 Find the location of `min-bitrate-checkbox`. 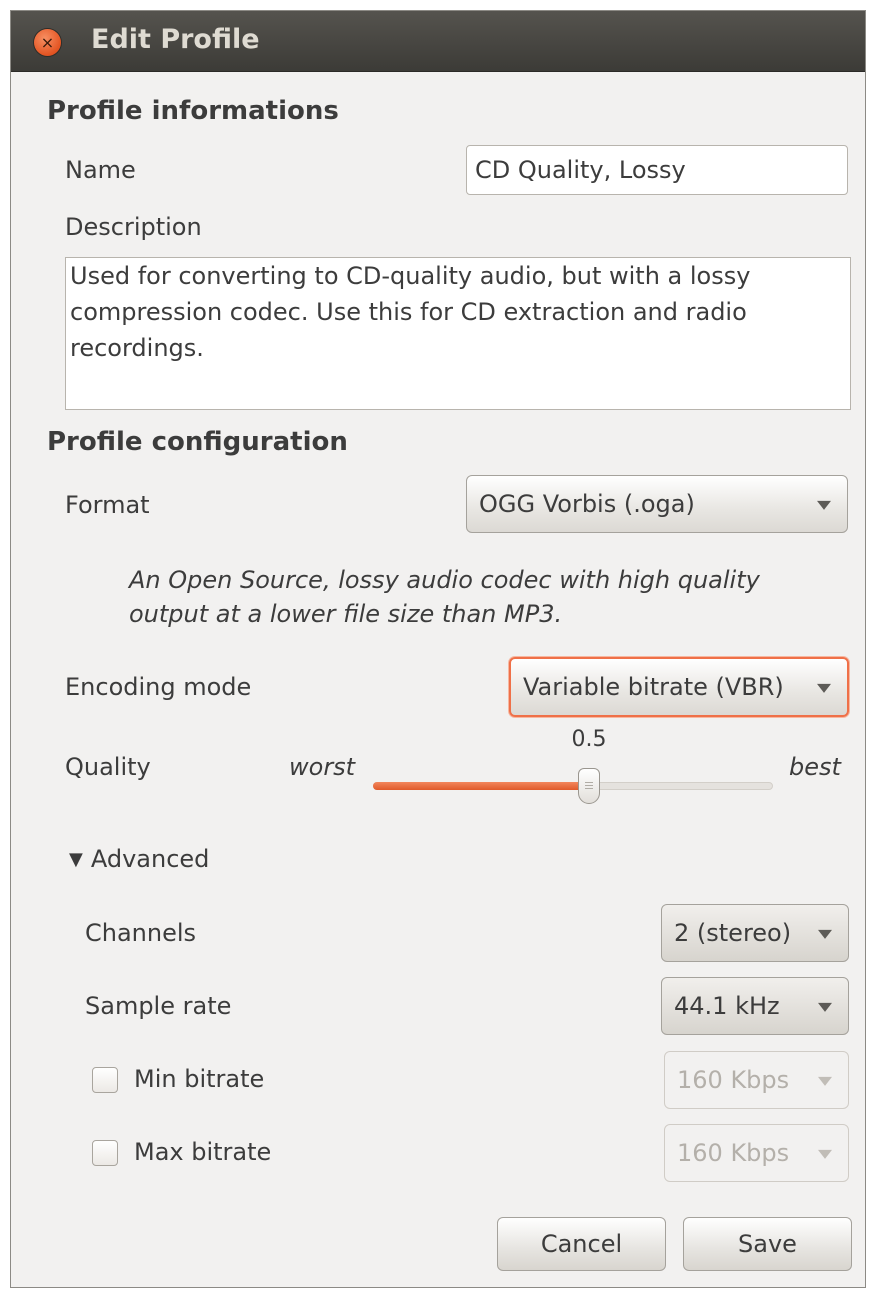

min-bitrate-checkbox is located at coordinates (105, 1080).